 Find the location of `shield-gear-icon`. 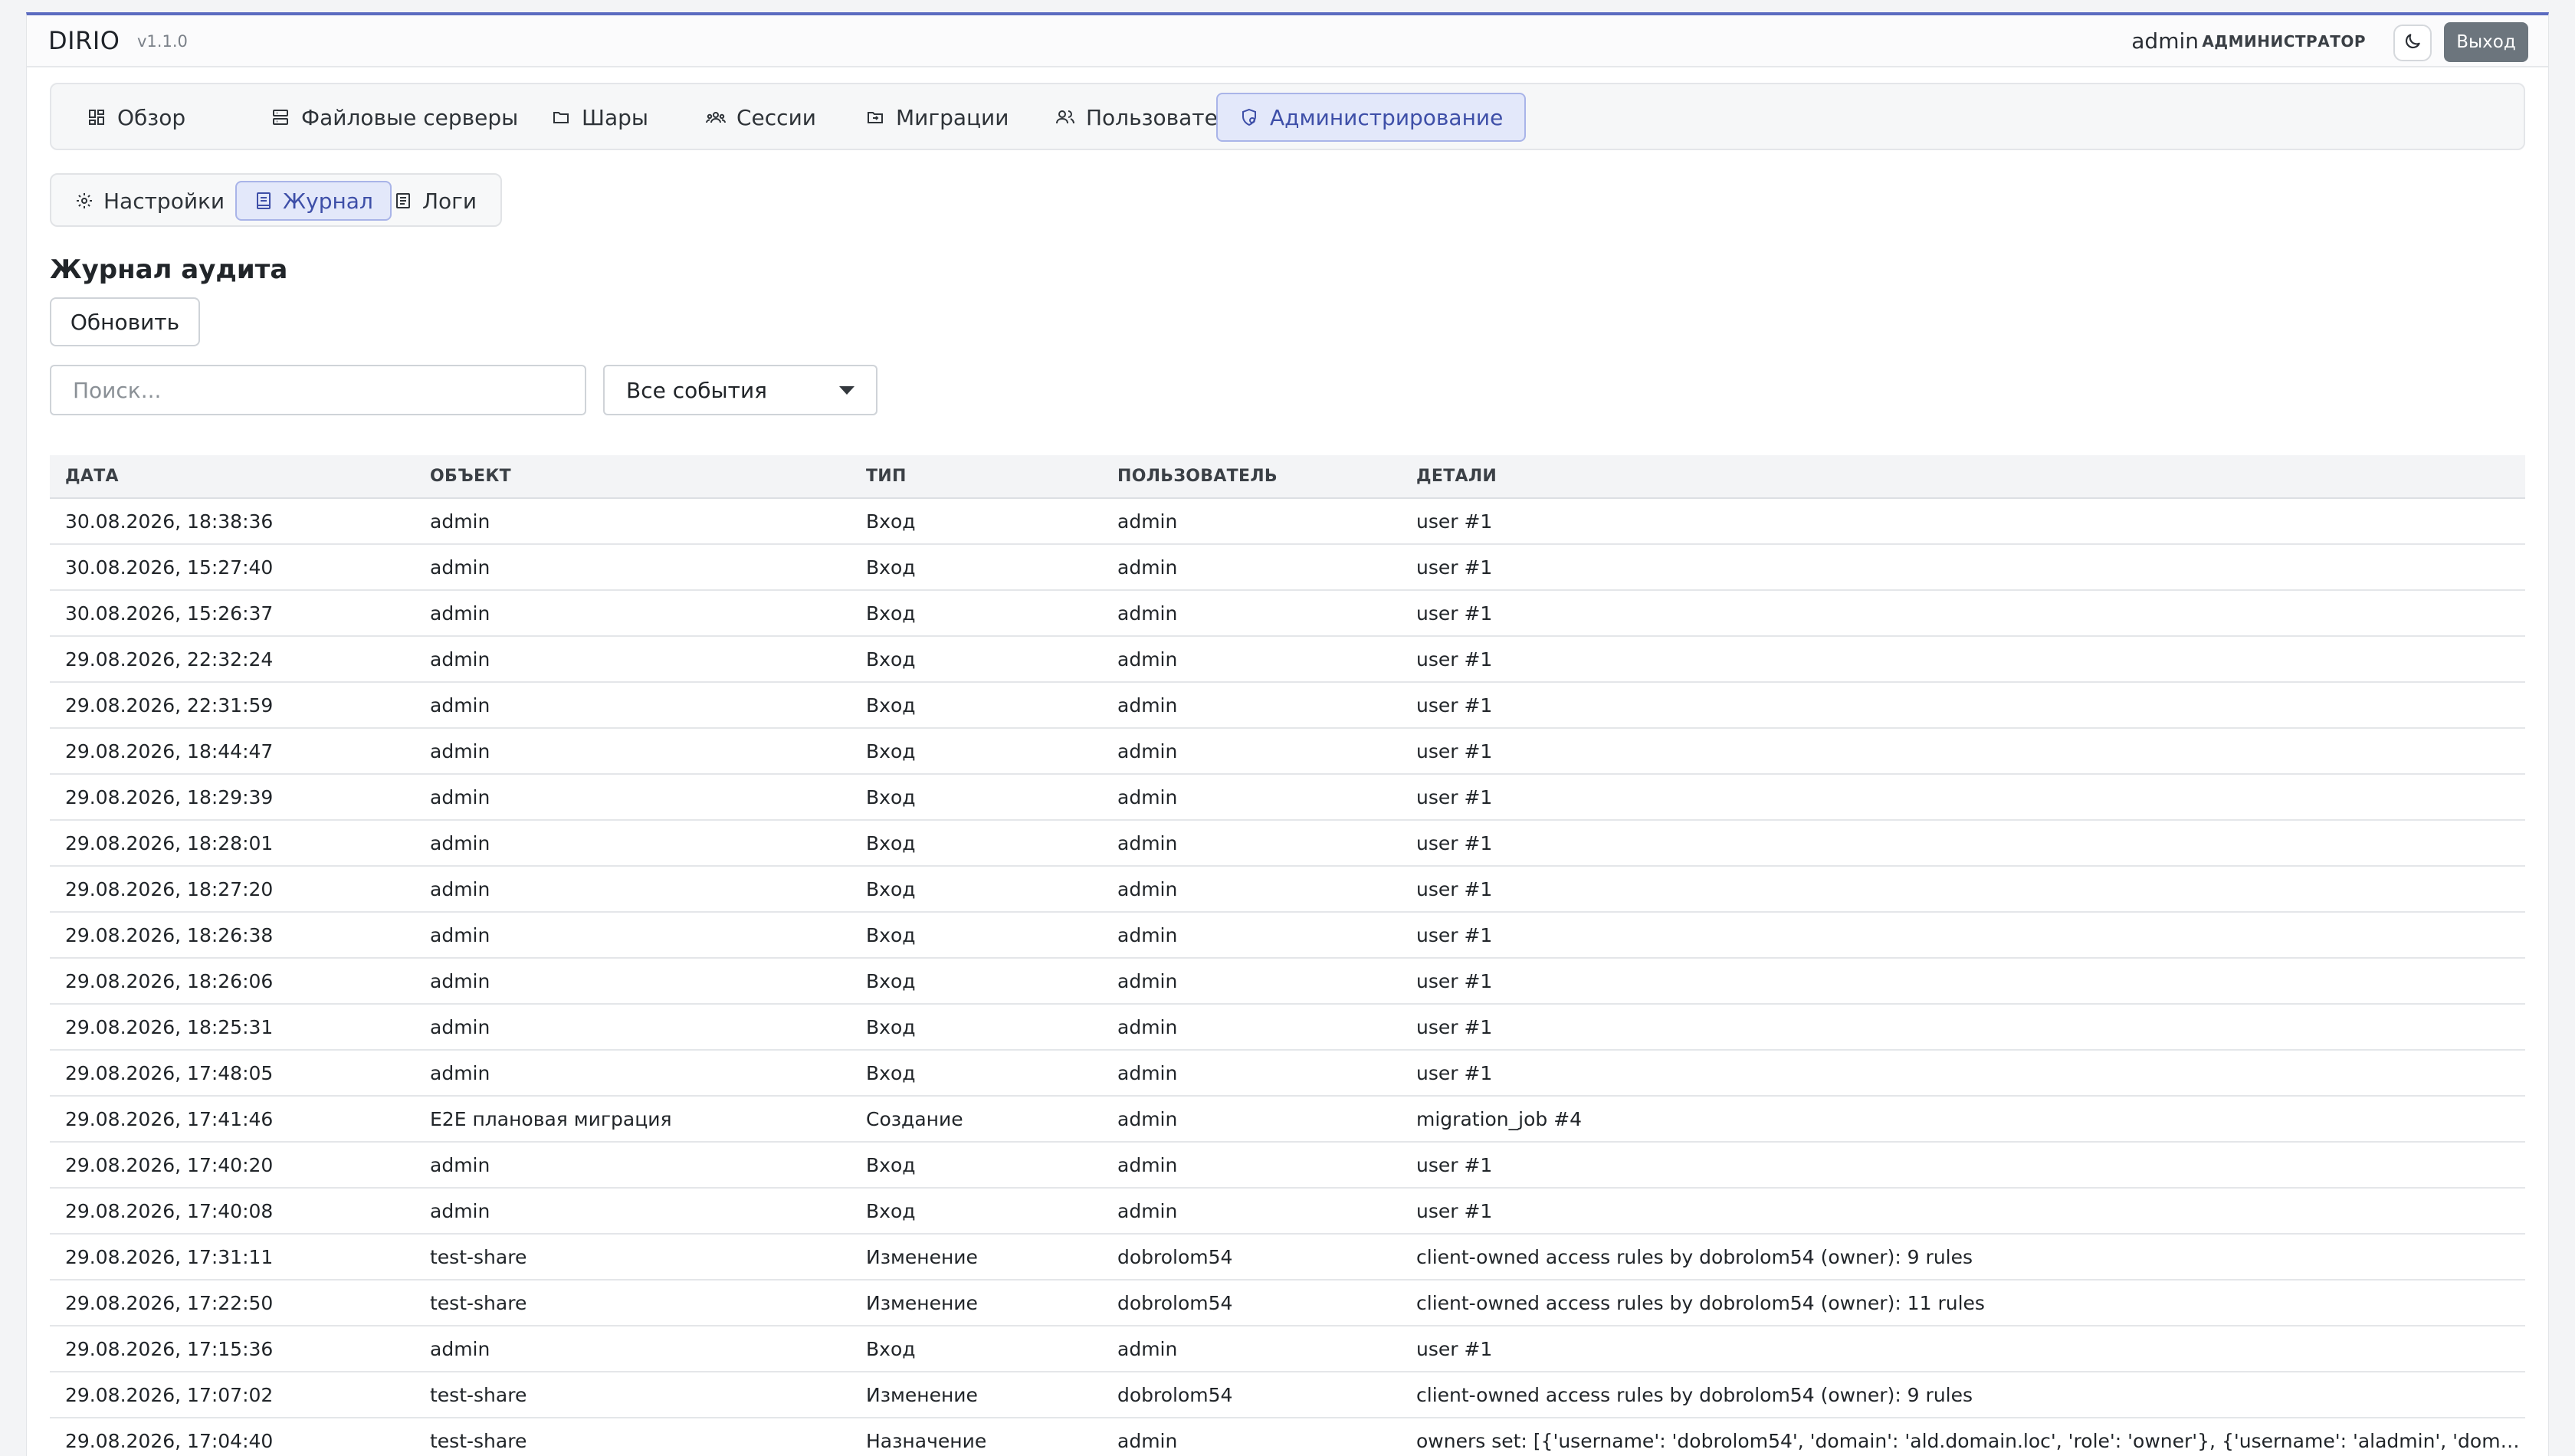

shield-gear-icon is located at coordinates (1249, 117).